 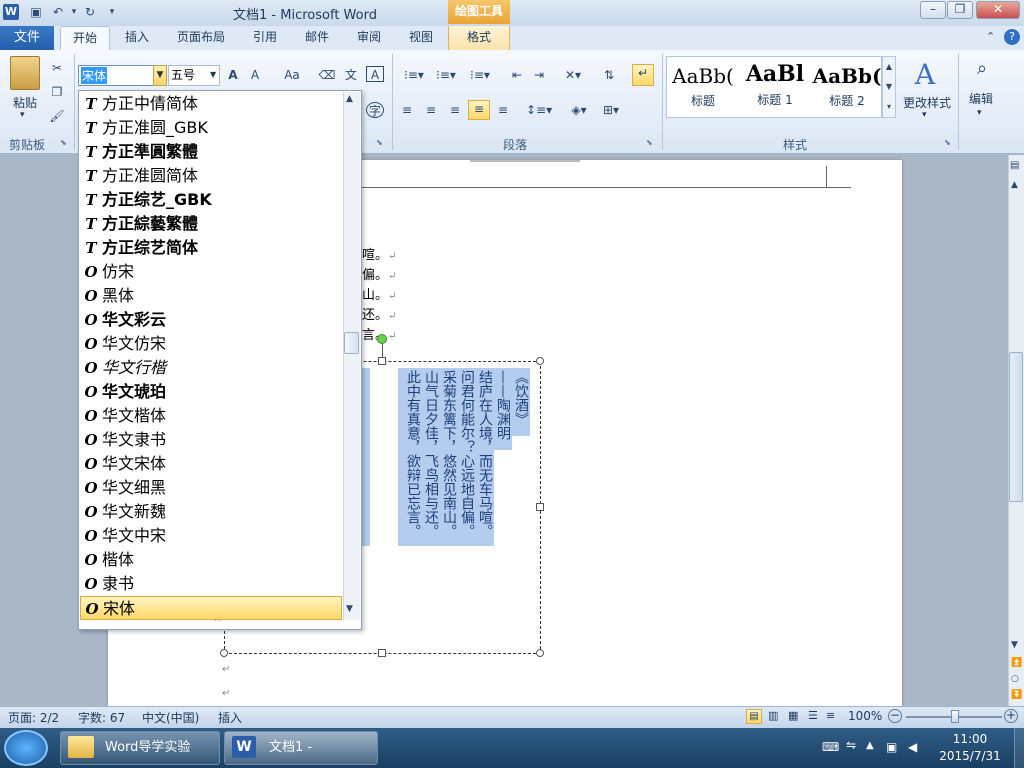 I want to click on format-painter-icon: 🖌, so click(x=57, y=116).